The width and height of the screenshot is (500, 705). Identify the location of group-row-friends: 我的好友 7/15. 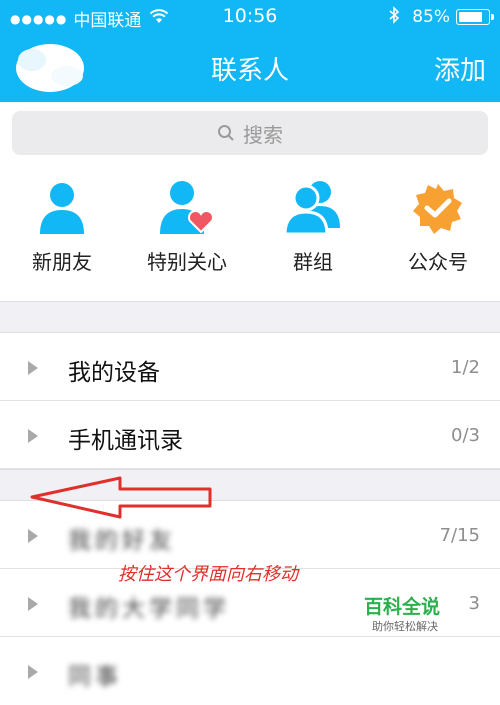
(250, 535).